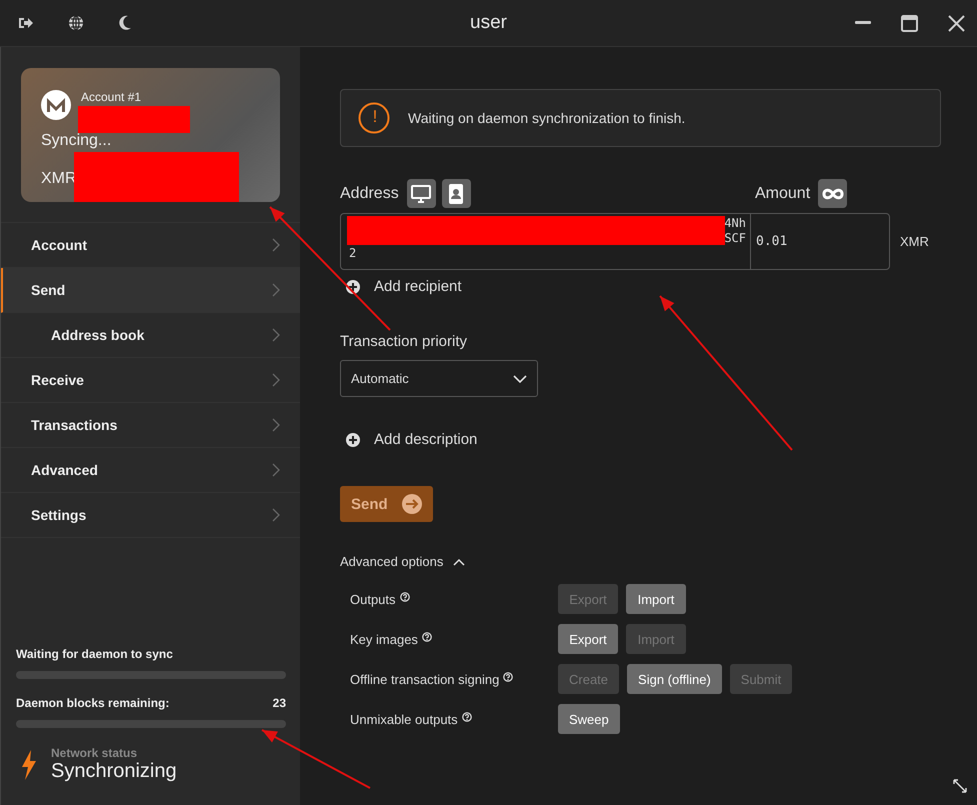 The image size is (977, 805). I want to click on add-description-link: Add description, so click(412, 439).